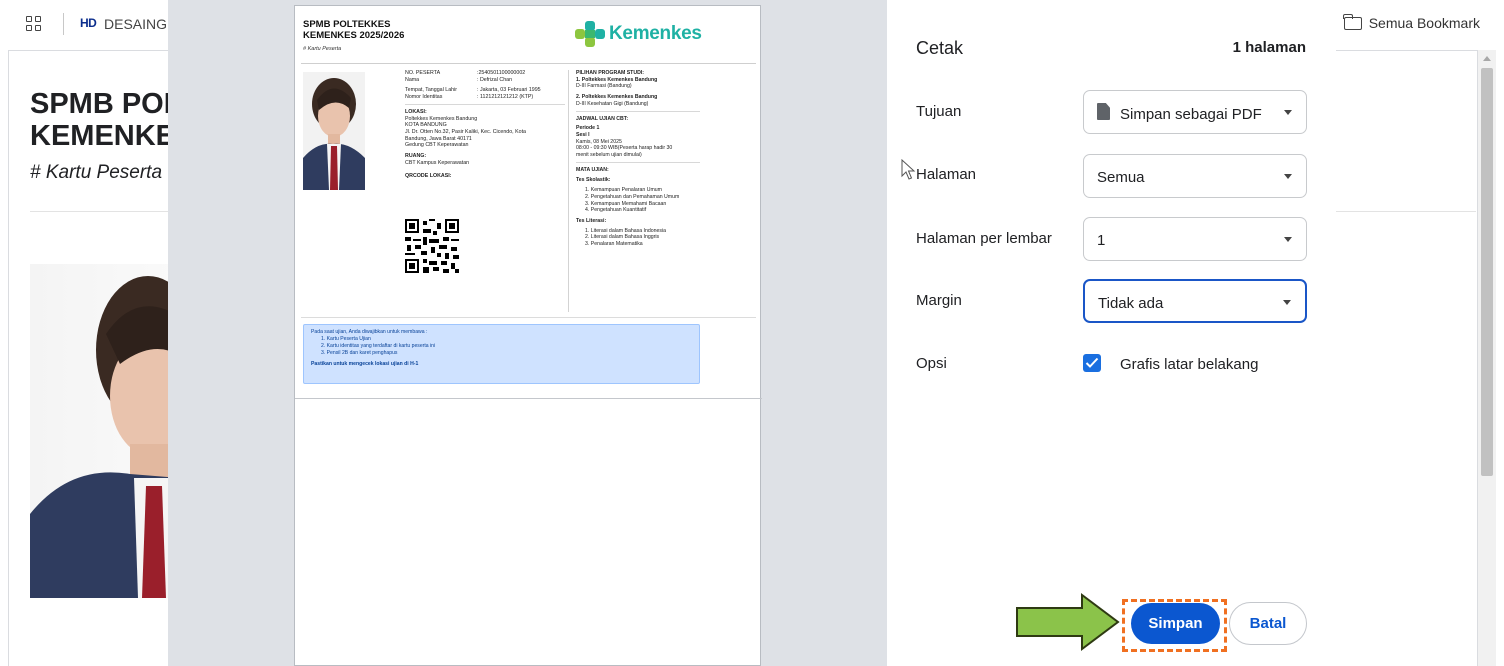  I want to click on destination-value: Simpan sebagai PDF, so click(1191, 114).